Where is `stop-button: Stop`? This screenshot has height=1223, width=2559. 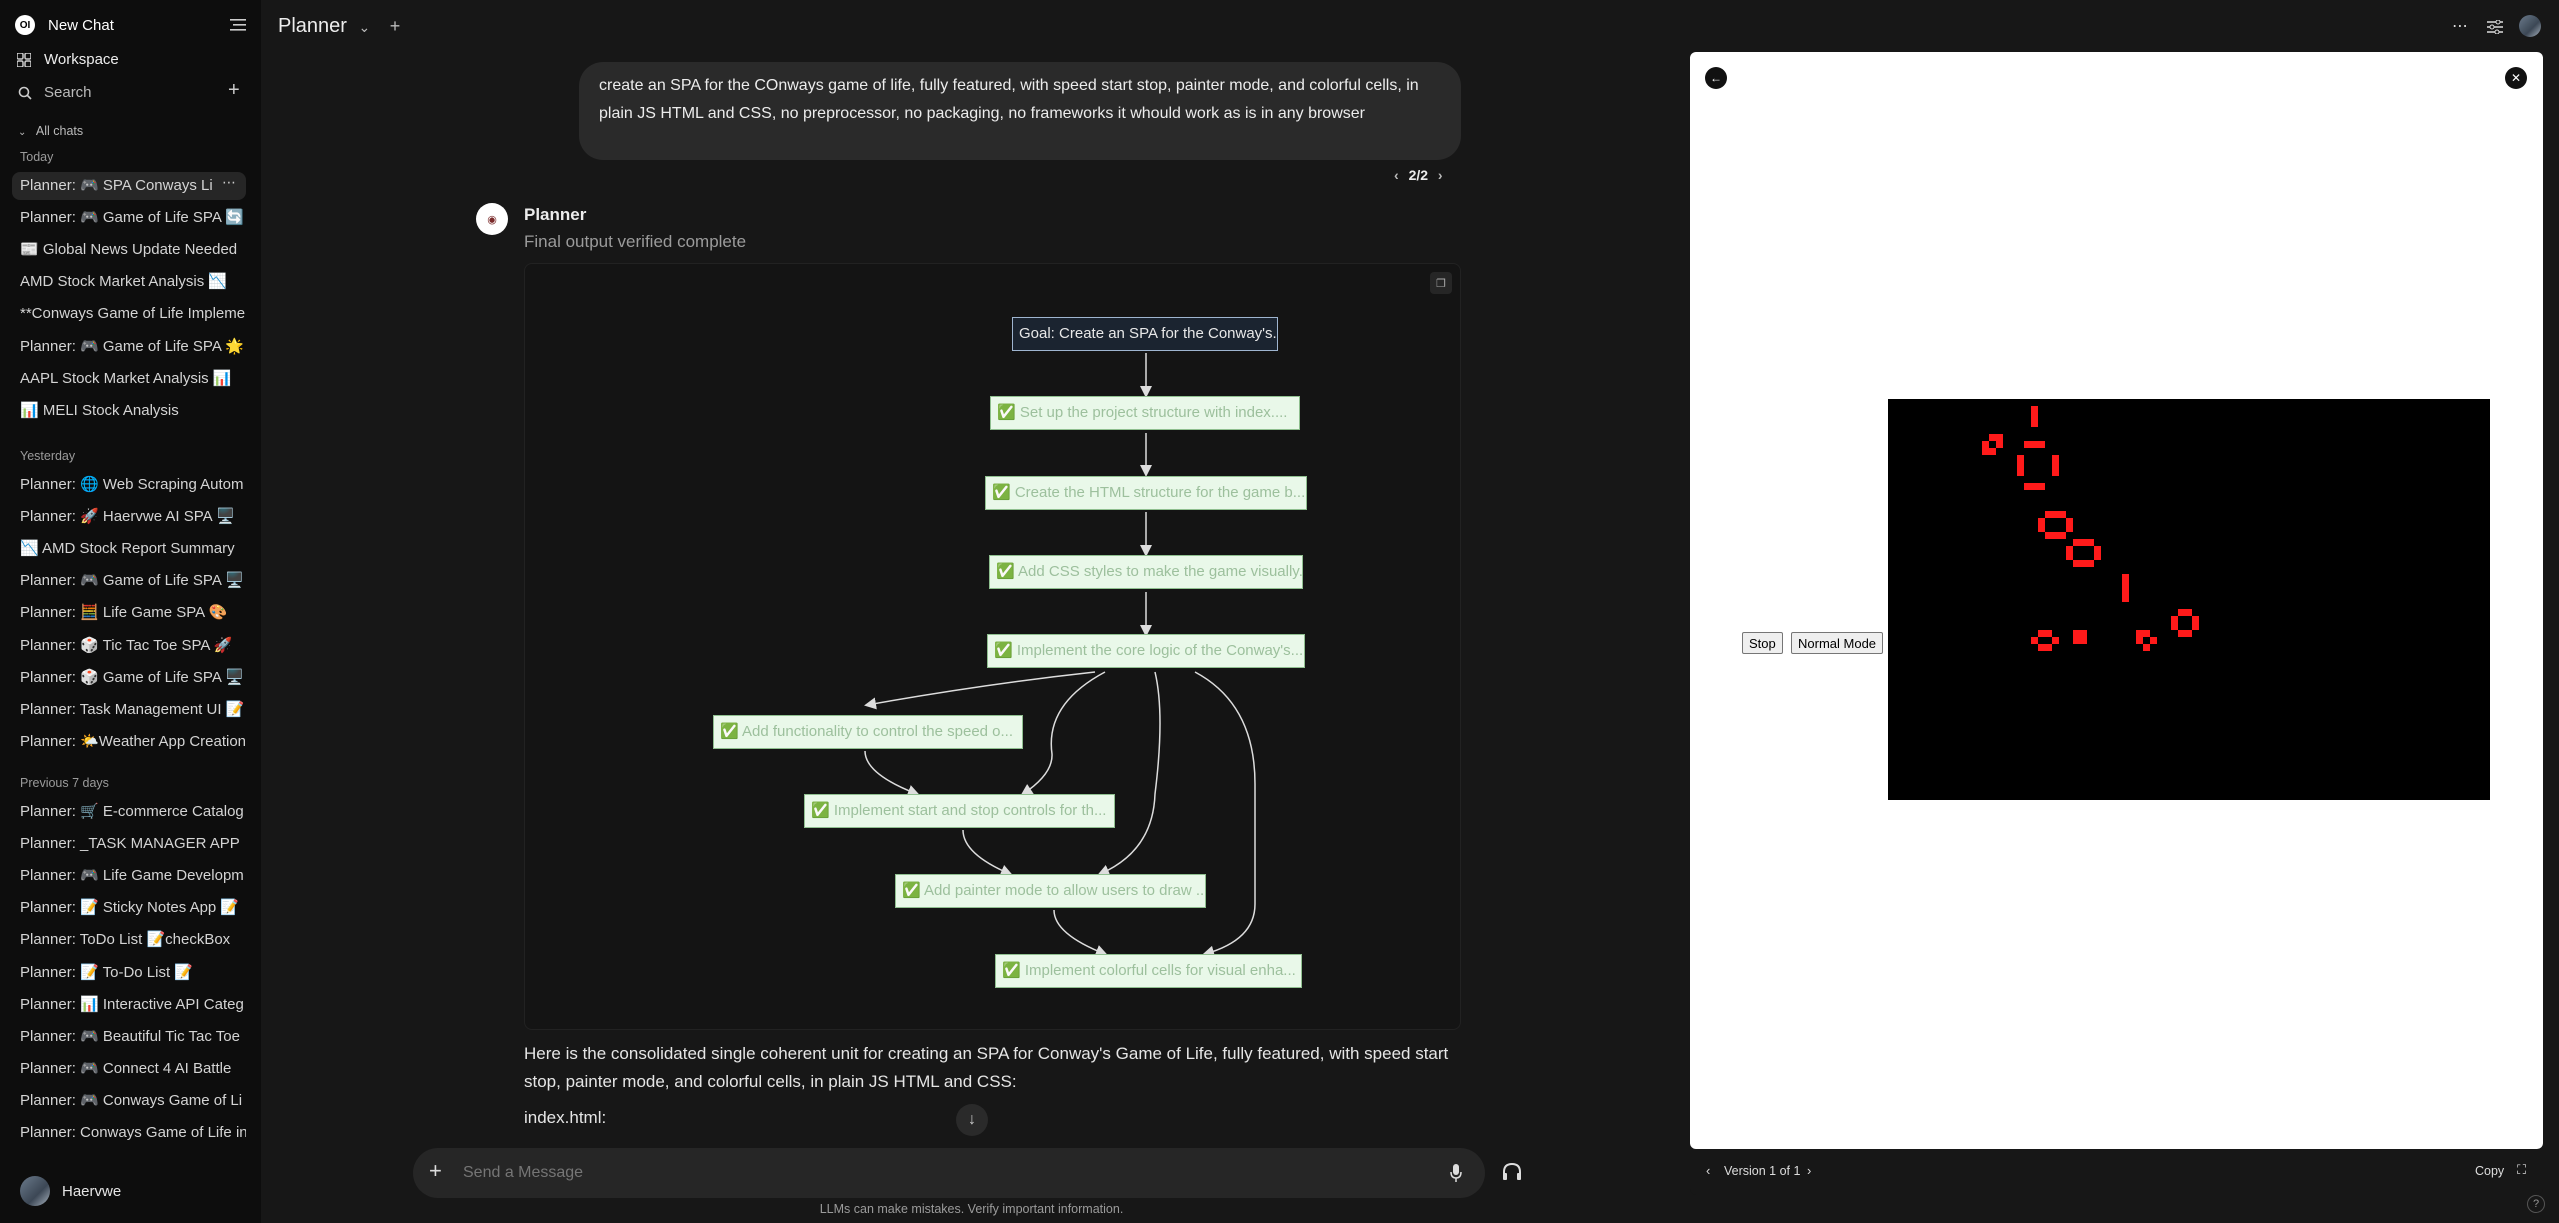
stop-button: Stop is located at coordinates (1762, 643).